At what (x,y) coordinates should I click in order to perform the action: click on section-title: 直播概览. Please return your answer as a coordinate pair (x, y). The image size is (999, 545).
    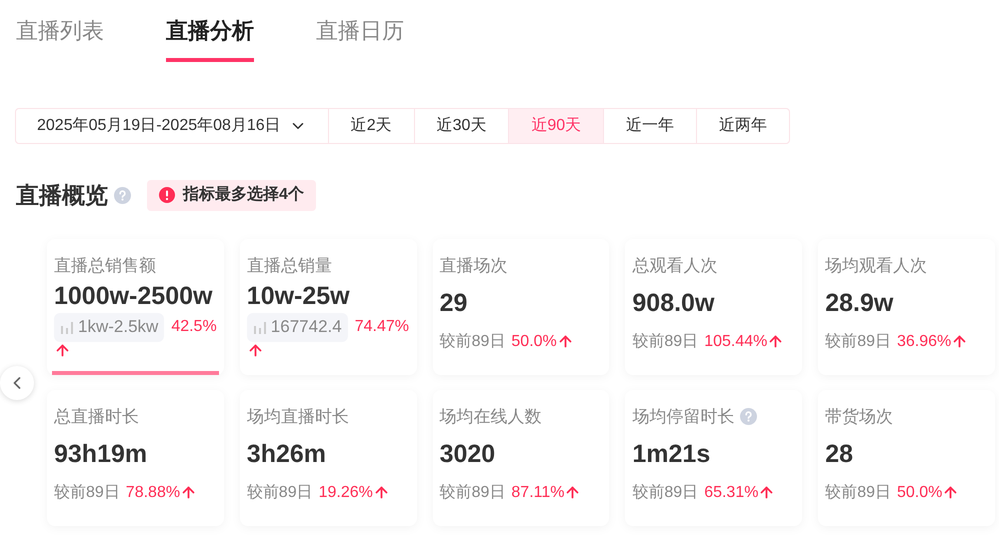
    Looking at the image, I should click on (62, 195).